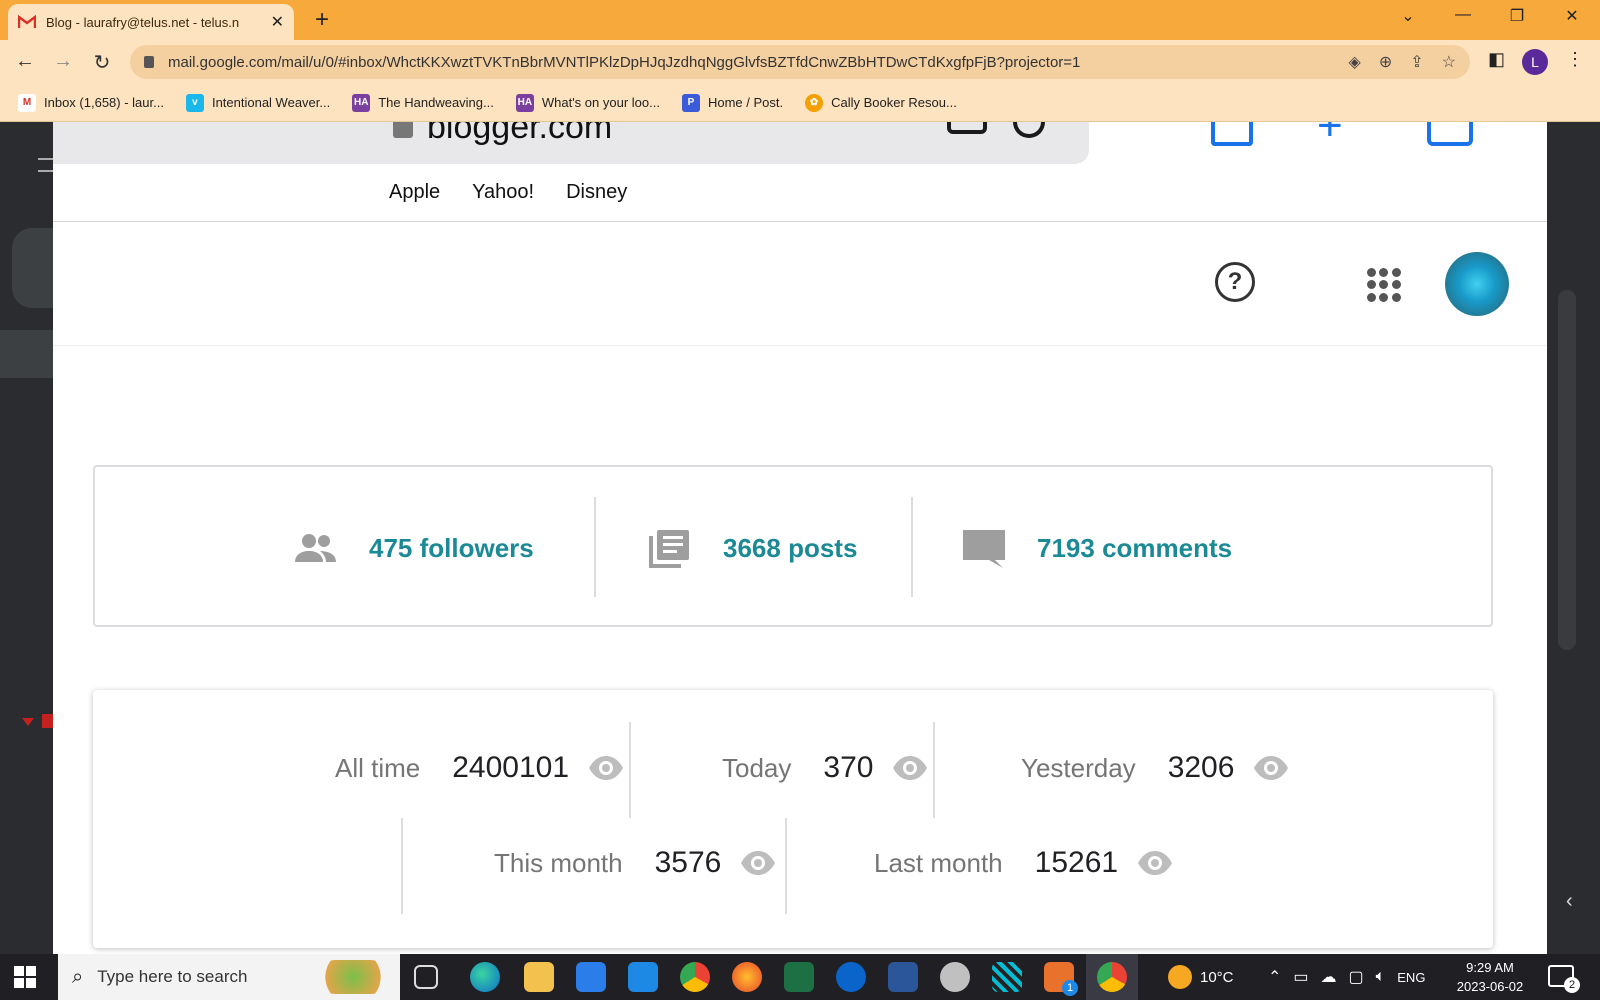 The width and height of the screenshot is (1600, 1000). What do you see at coordinates (353, 977) in the screenshot?
I see `salad-icon` at bounding box center [353, 977].